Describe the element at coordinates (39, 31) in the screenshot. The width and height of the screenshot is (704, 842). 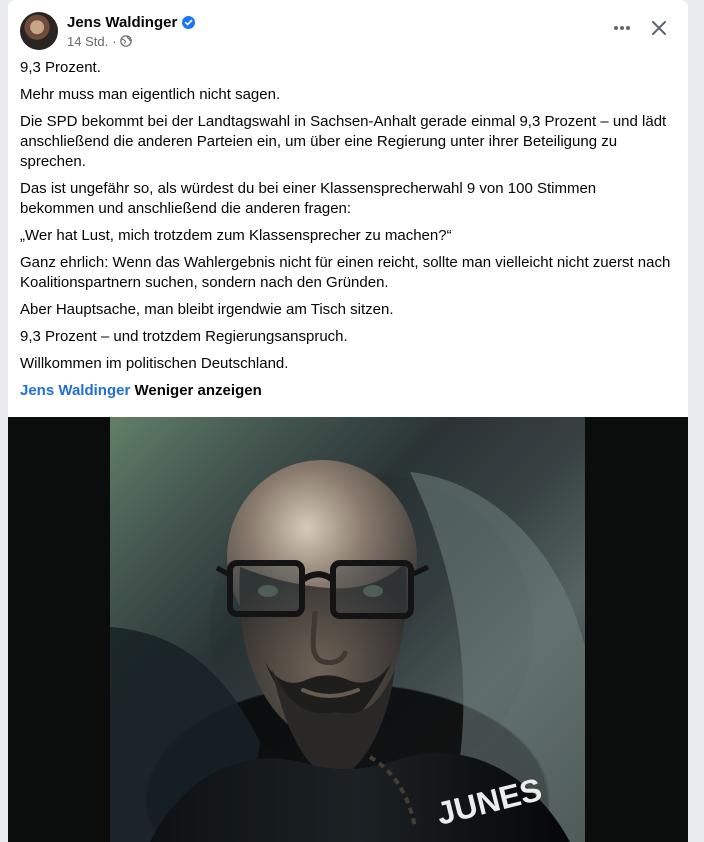
I see `author-avatar` at that location.